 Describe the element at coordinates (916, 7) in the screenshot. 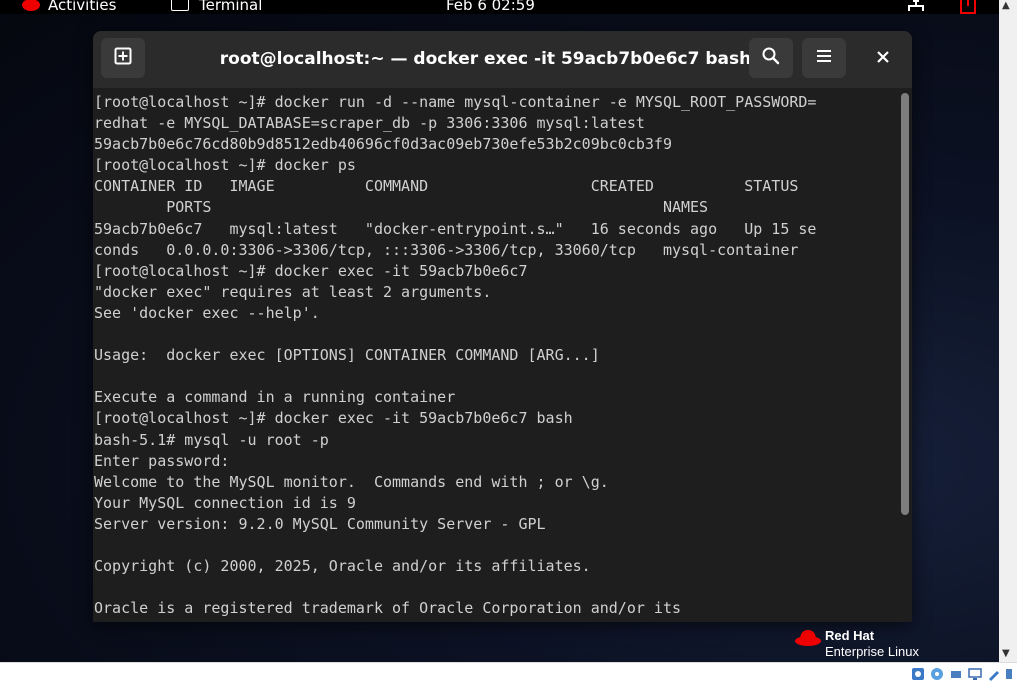

I see `network-icon` at that location.